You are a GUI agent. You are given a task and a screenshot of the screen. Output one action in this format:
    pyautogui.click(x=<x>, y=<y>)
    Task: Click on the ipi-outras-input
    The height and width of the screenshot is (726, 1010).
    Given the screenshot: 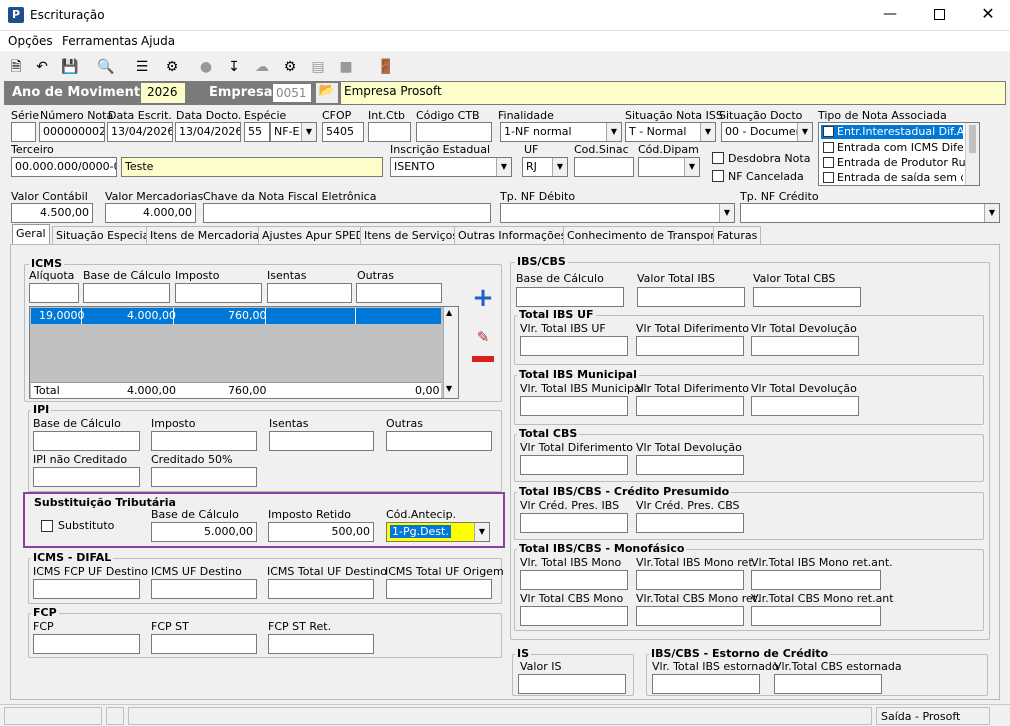 What is the action you would take?
    pyautogui.click(x=439, y=441)
    